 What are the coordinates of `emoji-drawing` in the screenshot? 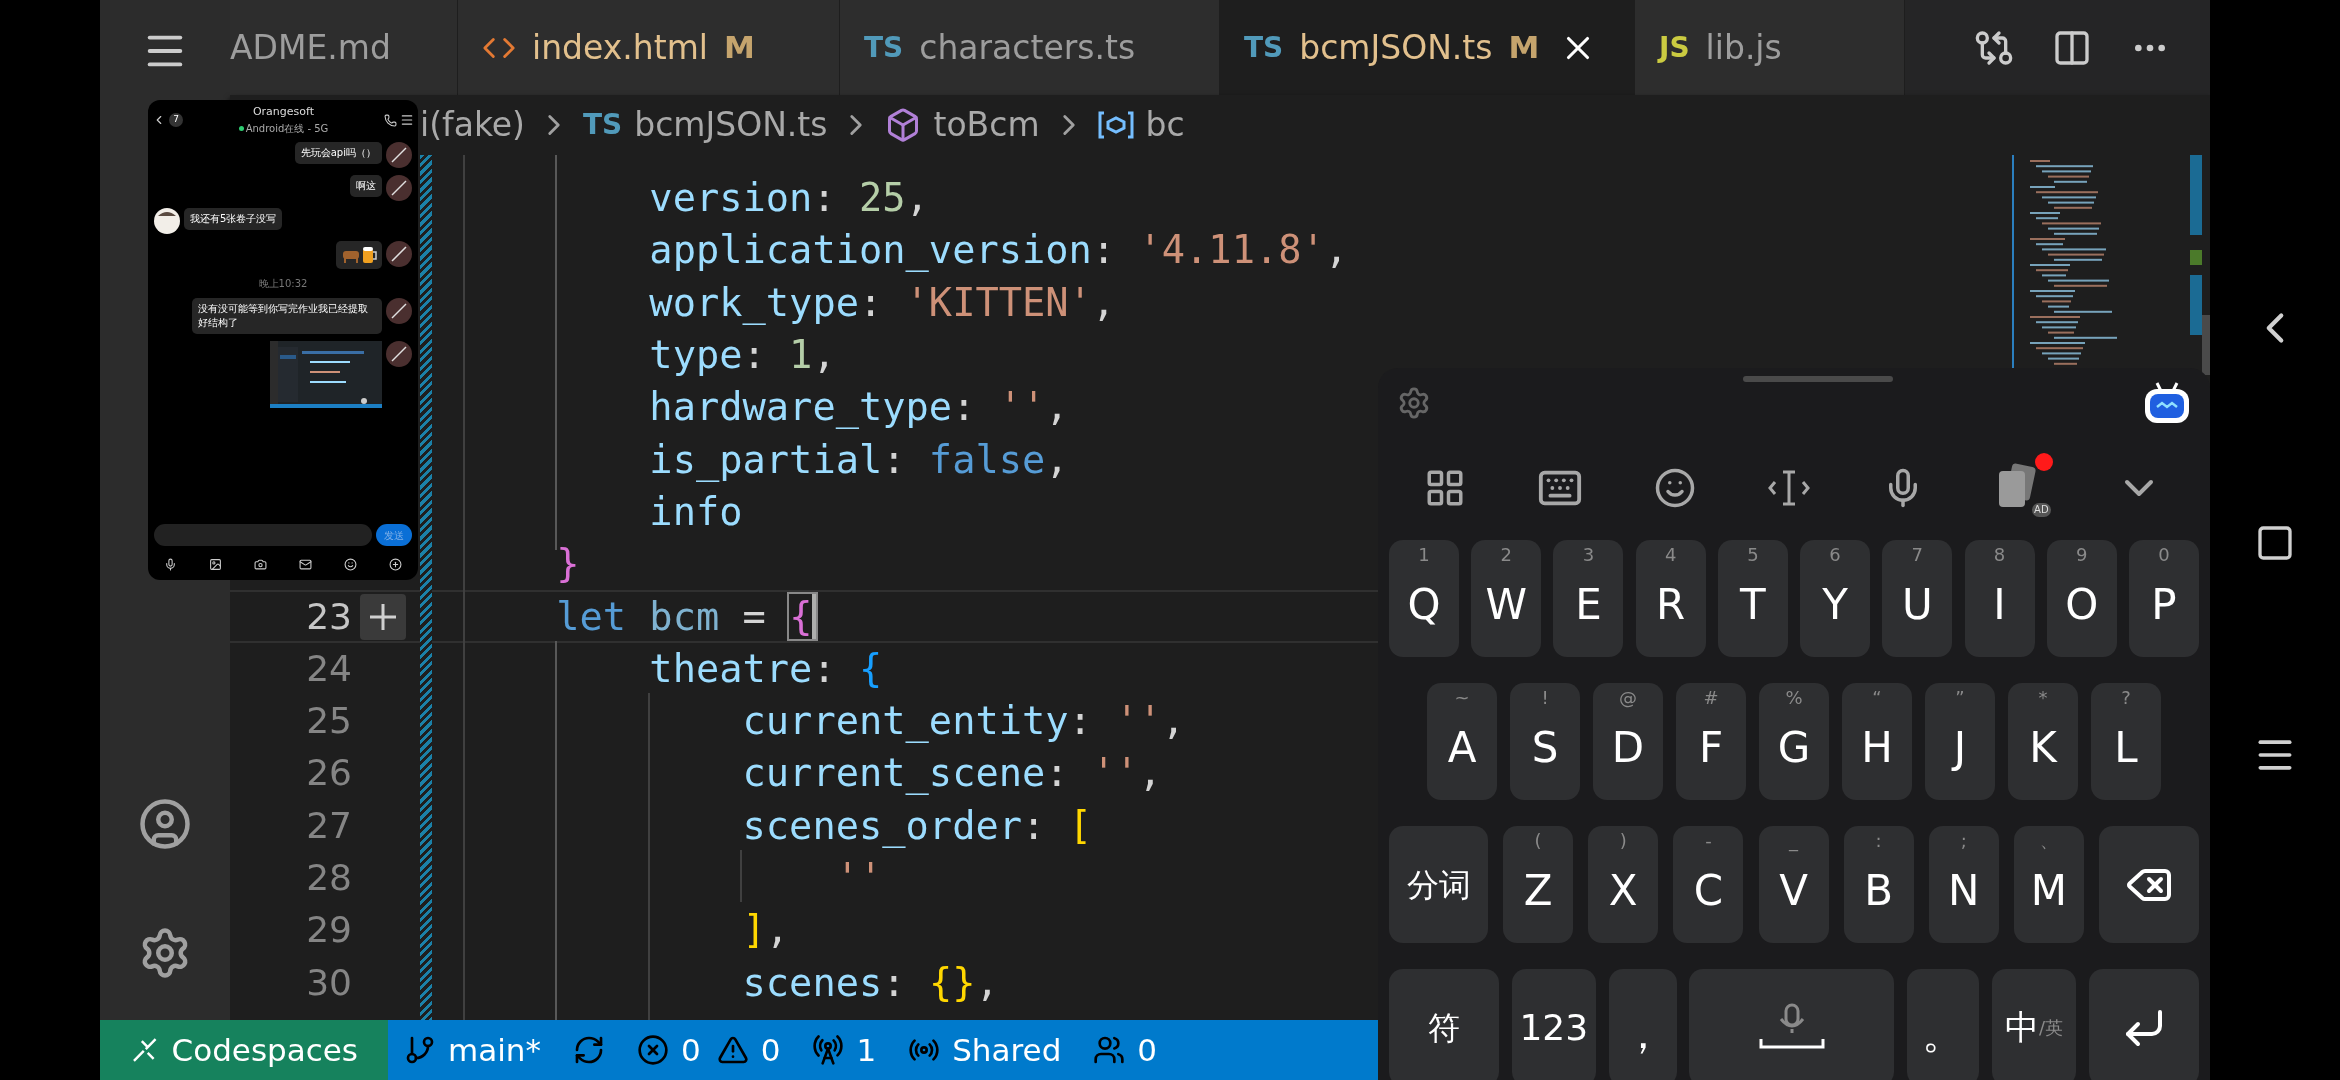 It's located at (359, 255).